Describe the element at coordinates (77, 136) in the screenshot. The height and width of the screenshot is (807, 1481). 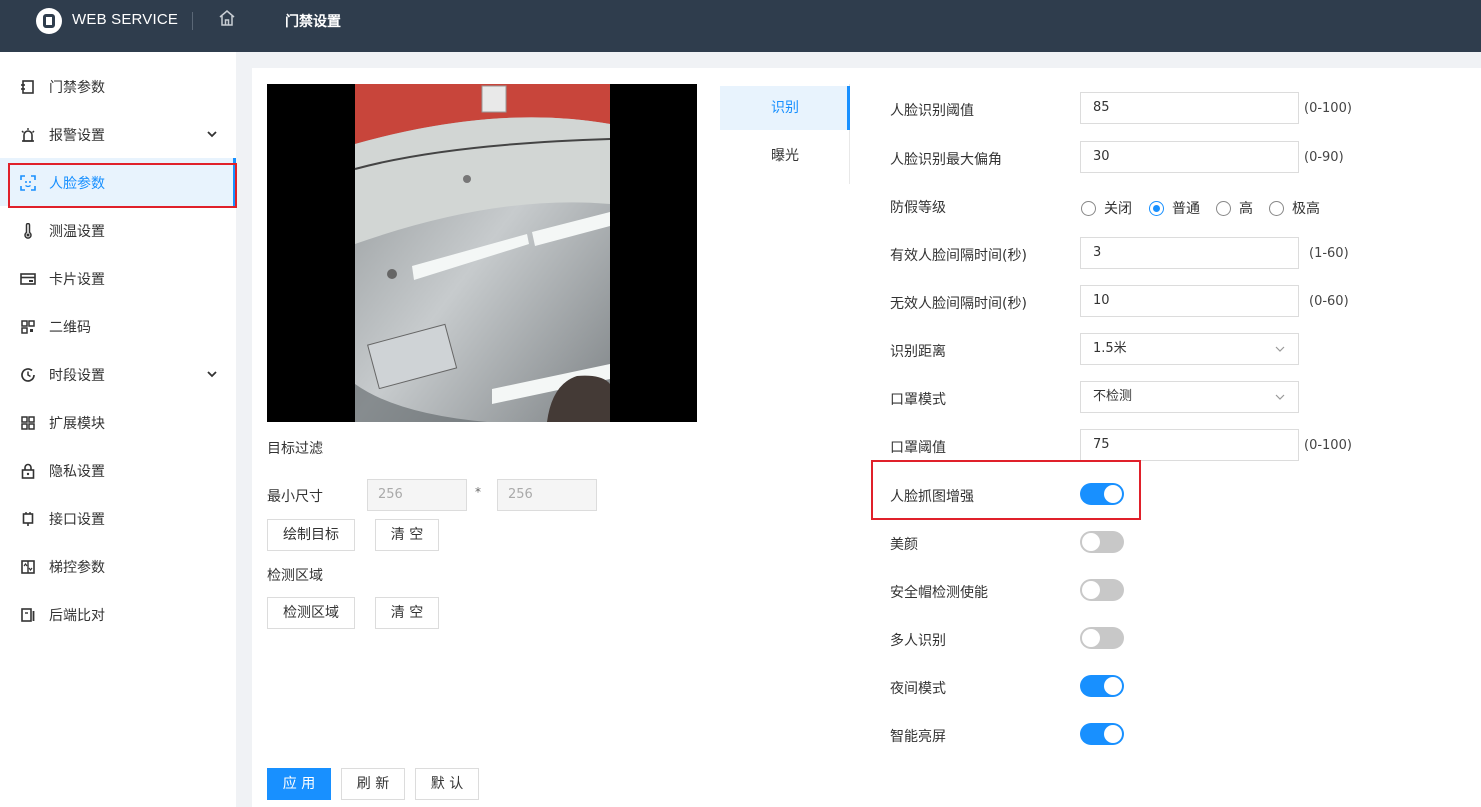
I see `sidebar-item-label: 报警设置` at that location.